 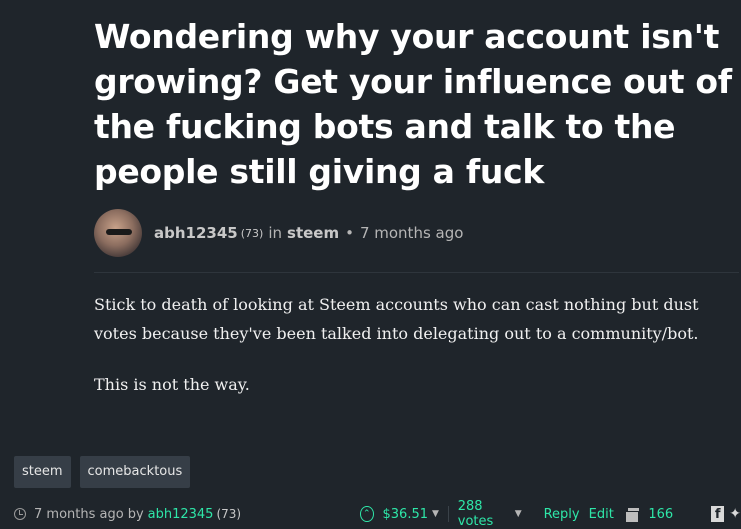 I want to click on payout-dropdown-icon: ▼, so click(x=435, y=514).